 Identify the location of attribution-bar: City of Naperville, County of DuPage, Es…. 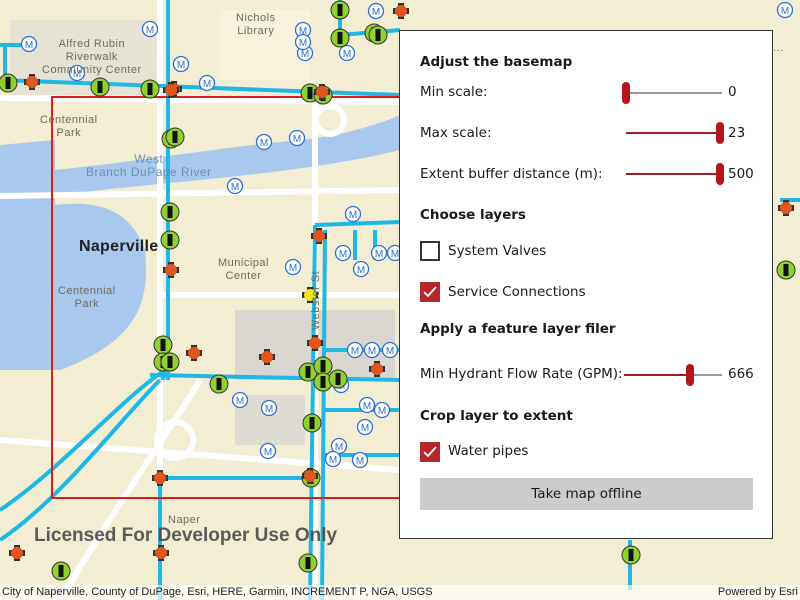
(400, 592).